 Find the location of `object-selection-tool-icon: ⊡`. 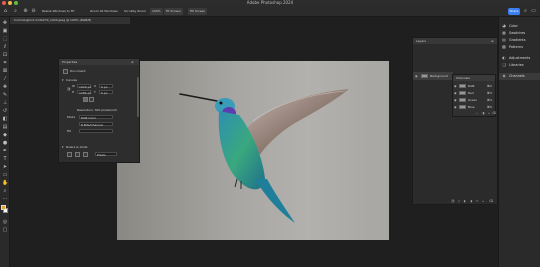

object-selection-tool-icon: ⊡ is located at coordinates (5, 55).